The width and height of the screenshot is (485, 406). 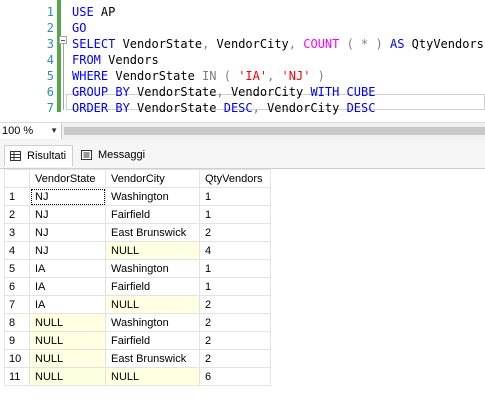 I want to click on code-token: ORDER BY, so click(x=101, y=108).